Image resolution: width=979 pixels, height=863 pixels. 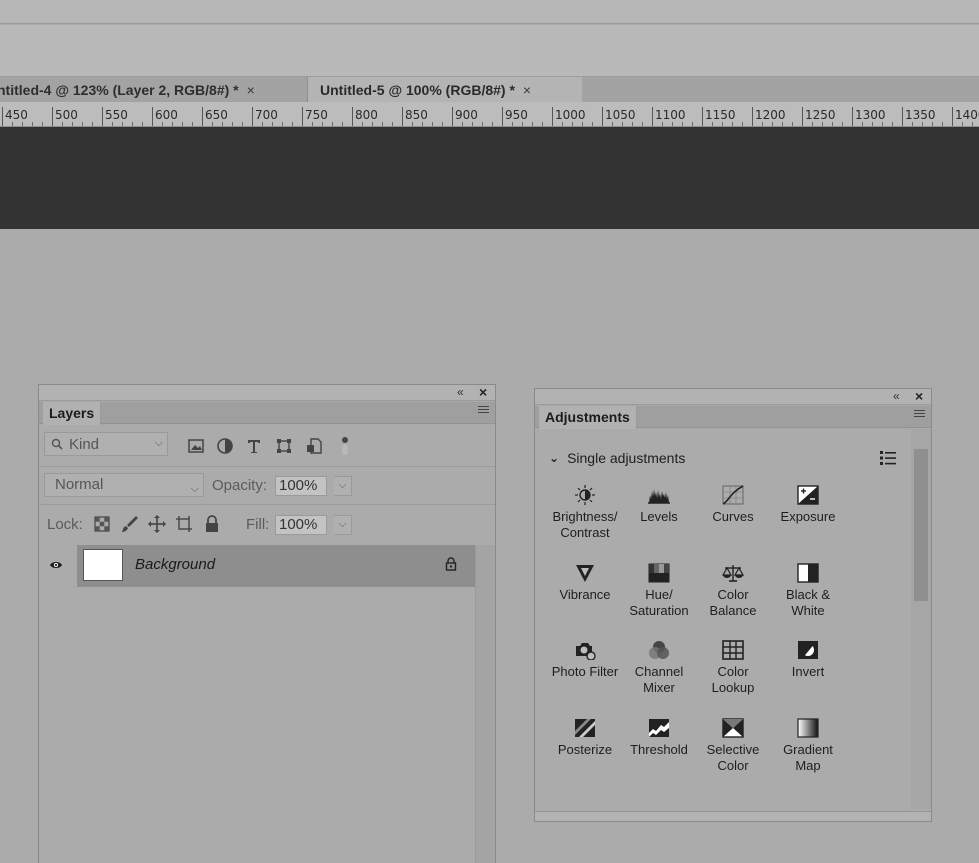 What do you see at coordinates (808, 591) in the screenshot?
I see `adjustment-black-white: Black & White` at bounding box center [808, 591].